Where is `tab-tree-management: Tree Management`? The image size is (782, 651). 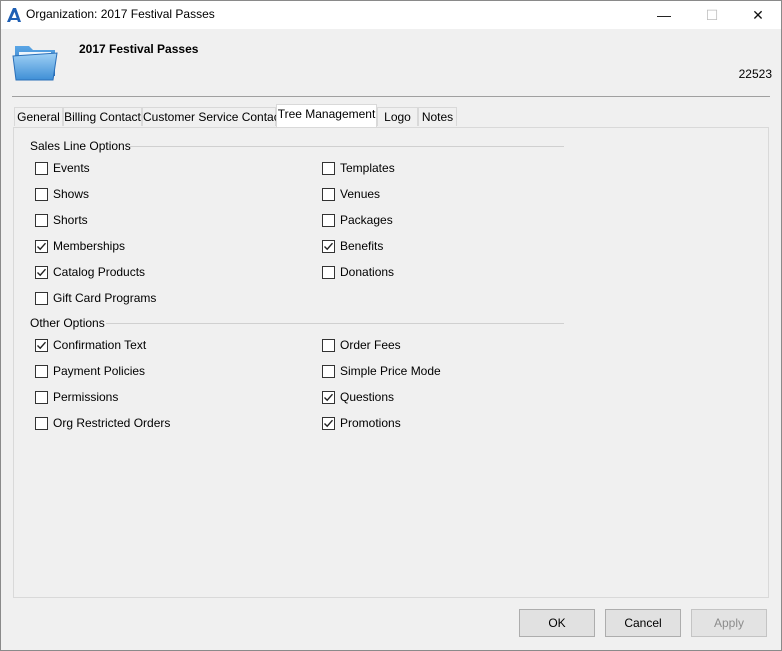 tab-tree-management: Tree Management is located at coordinates (326, 115).